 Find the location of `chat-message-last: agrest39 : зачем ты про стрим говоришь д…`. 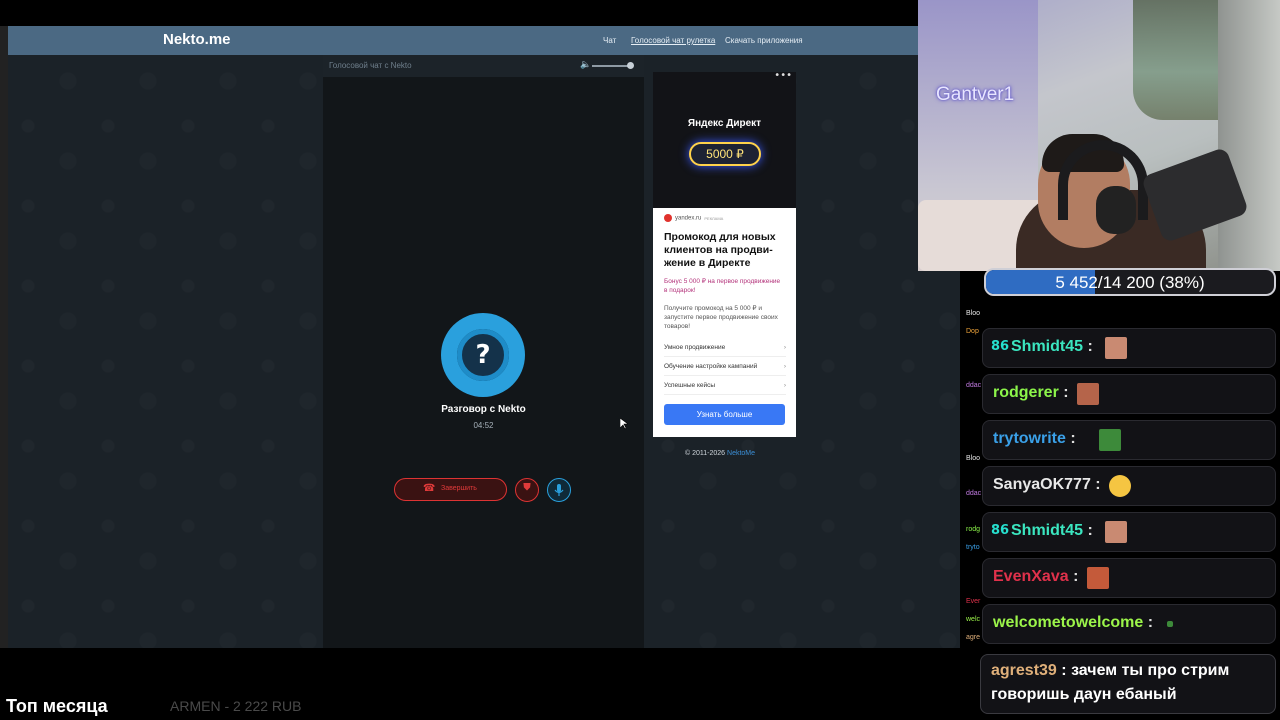

chat-message-last: agrest39 : зачем ты про стрим говоришь д… is located at coordinates (1128, 684).